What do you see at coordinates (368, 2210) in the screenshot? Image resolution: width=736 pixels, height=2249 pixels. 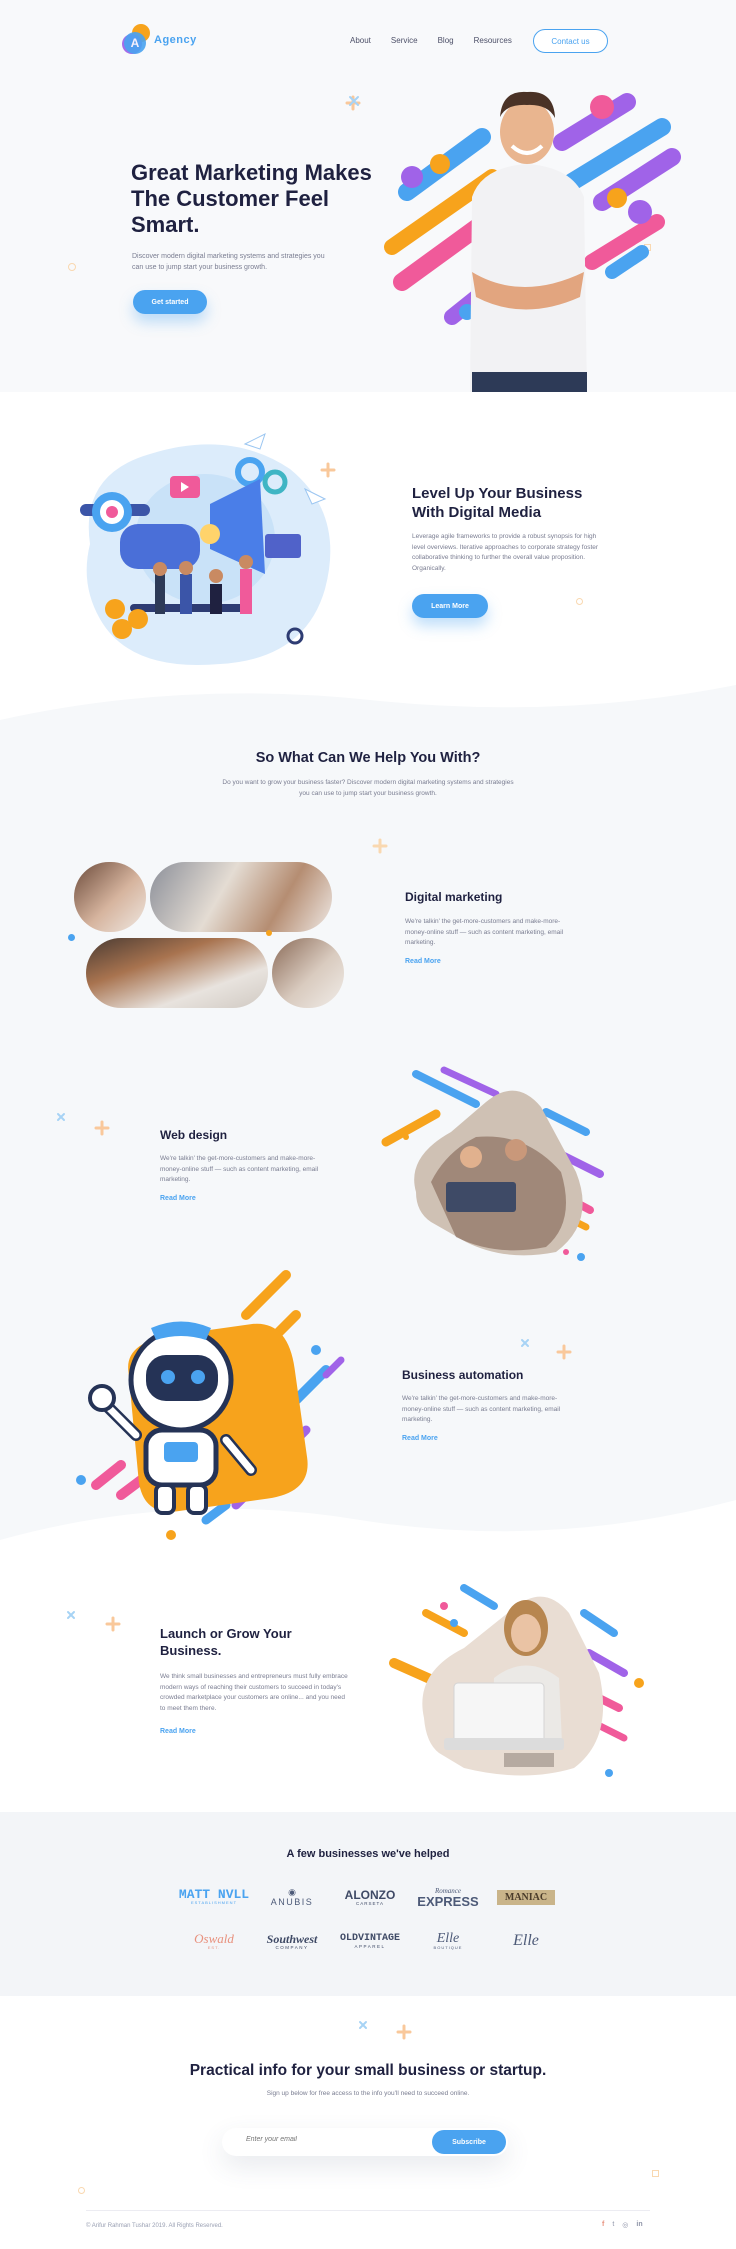 I see `footer-divider` at bounding box center [368, 2210].